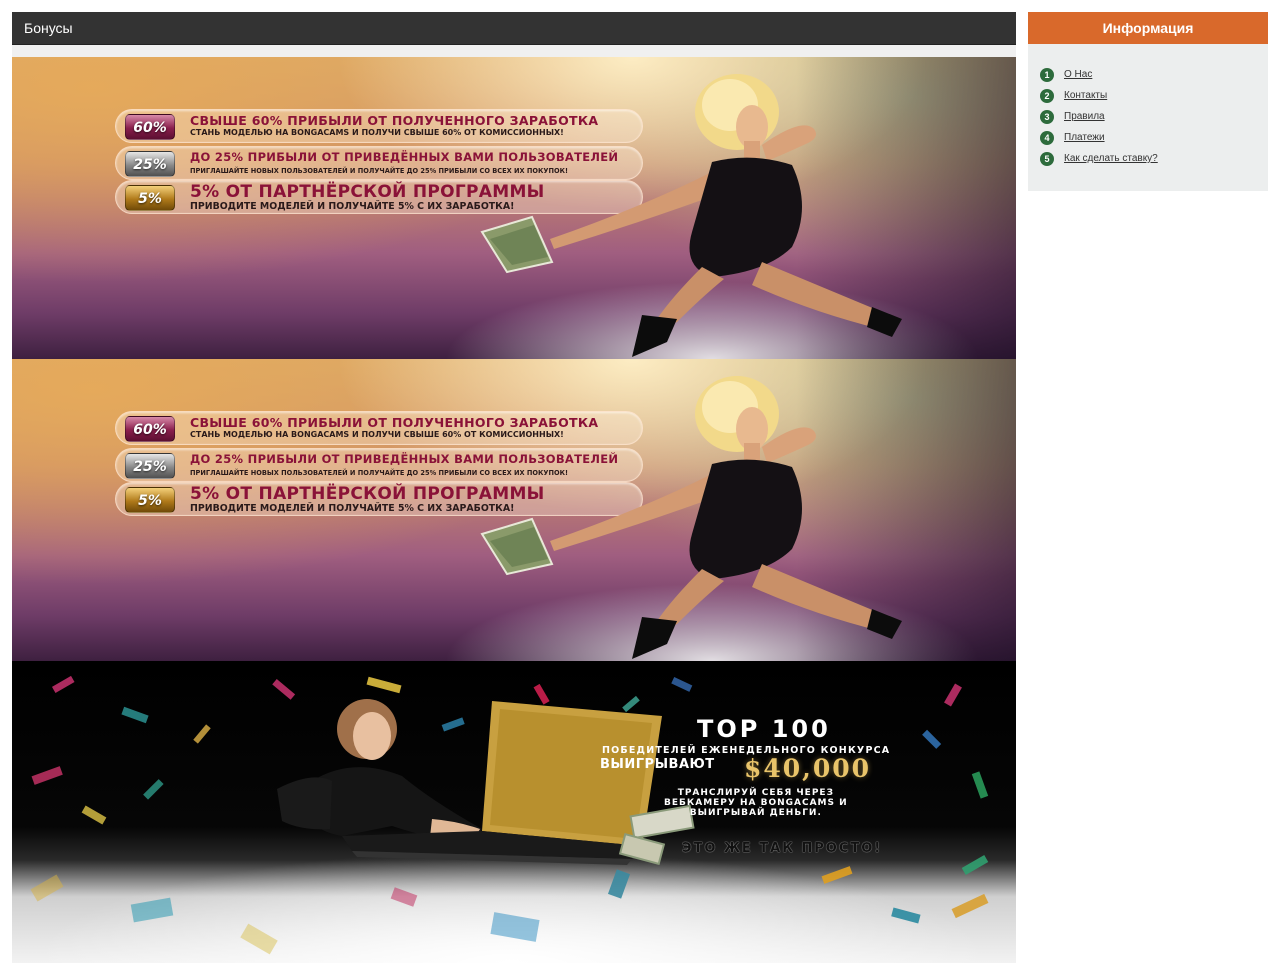 This screenshot has width=1280, height=964. Describe the element at coordinates (1047, 116) in the screenshot. I see `number-badge: 3` at that location.